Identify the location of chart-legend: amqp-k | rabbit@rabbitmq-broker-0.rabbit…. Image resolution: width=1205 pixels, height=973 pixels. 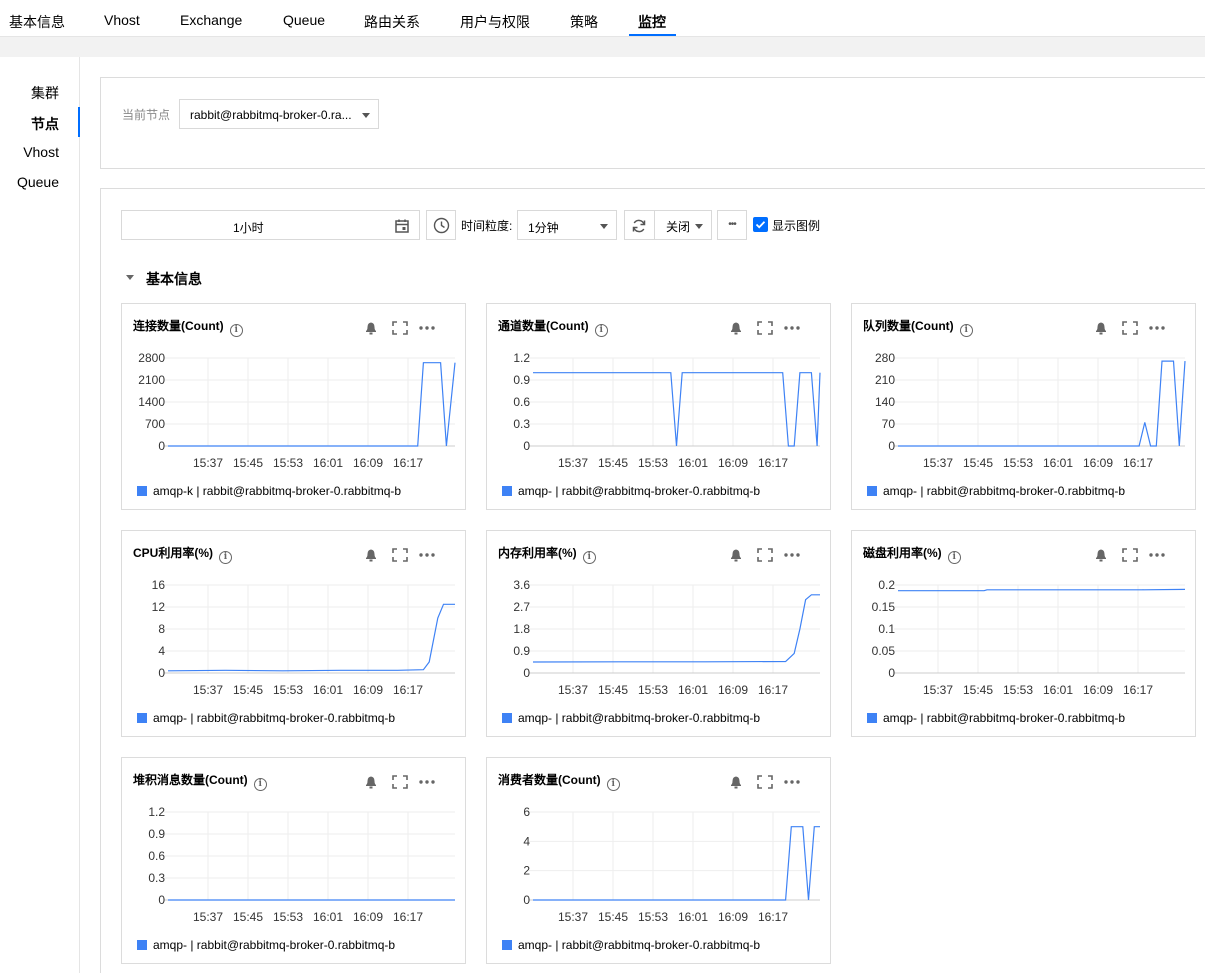
(297, 491).